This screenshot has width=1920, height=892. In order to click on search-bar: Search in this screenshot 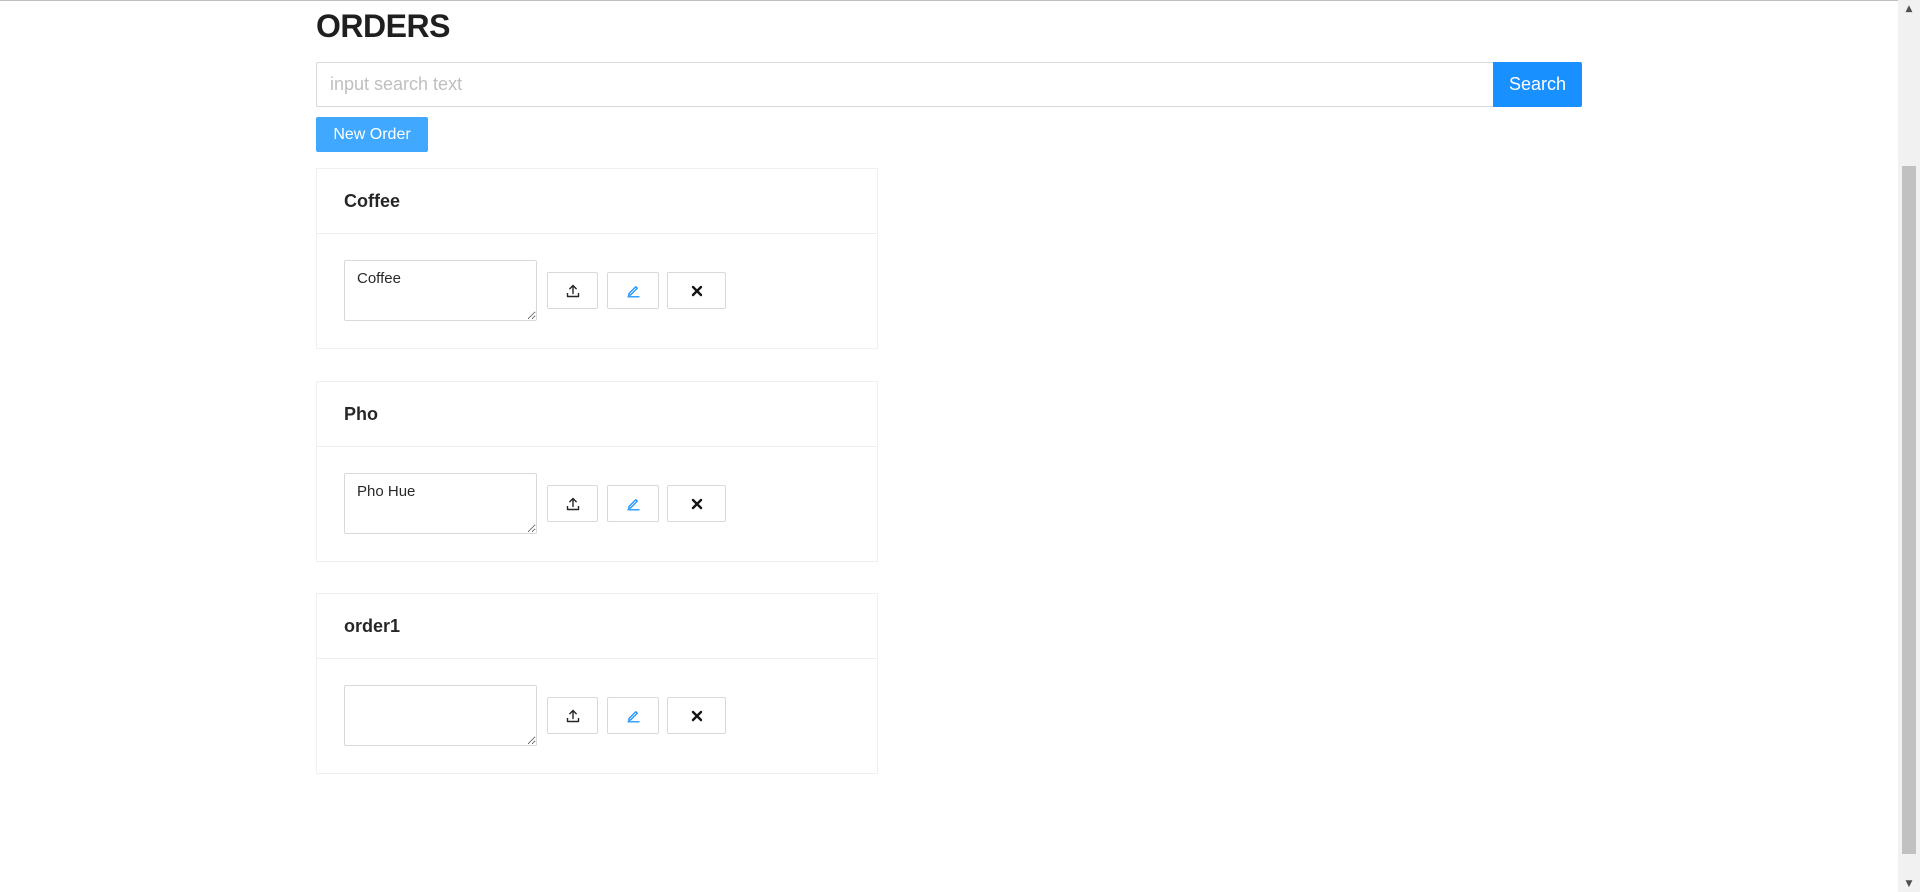, I will do `click(949, 84)`.